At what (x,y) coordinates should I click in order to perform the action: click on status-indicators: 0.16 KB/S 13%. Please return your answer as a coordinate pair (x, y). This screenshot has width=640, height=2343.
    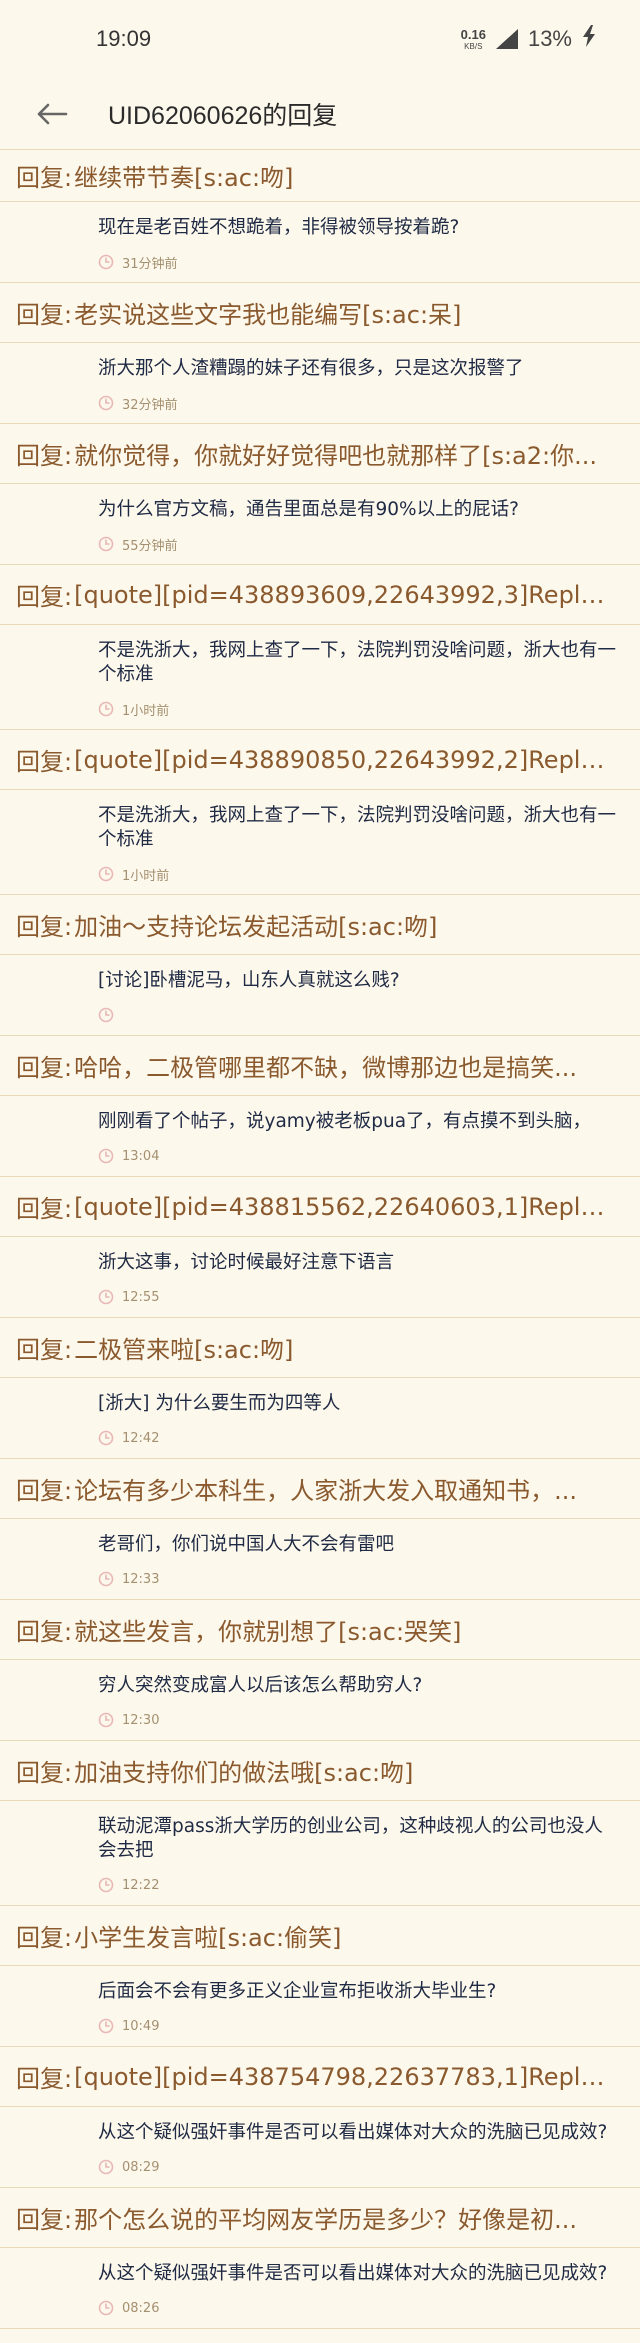
    Looking at the image, I should click on (528, 39).